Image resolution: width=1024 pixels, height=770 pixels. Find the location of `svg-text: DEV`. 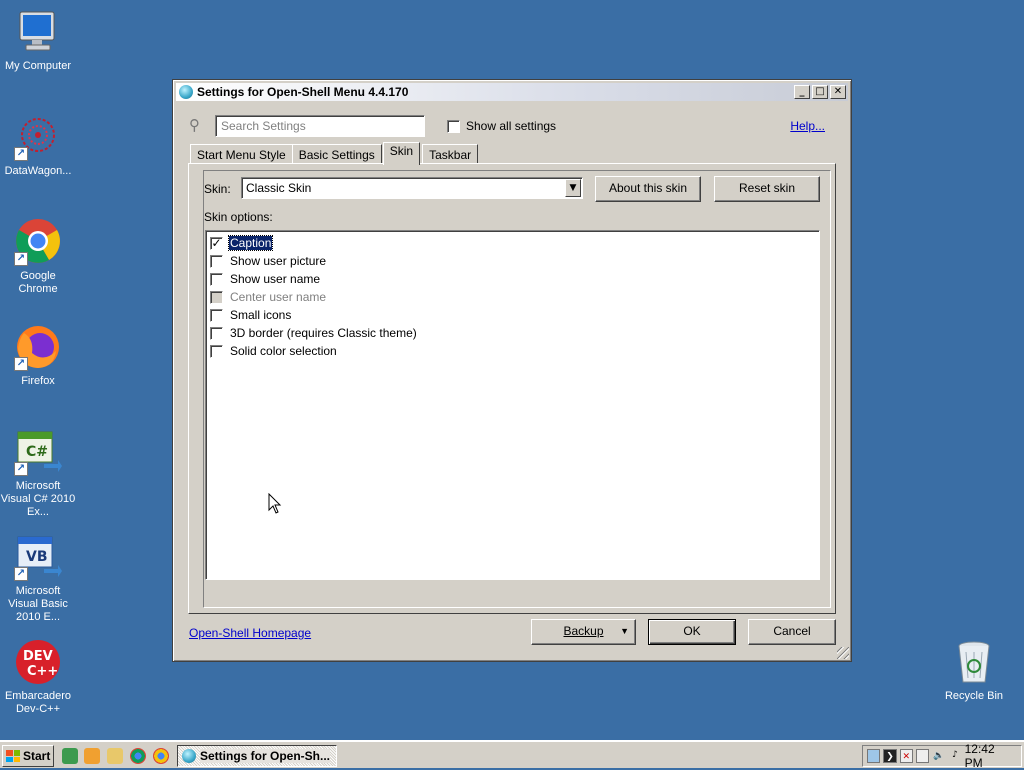

svg-text: DEV is located at coordinates (38, 656).